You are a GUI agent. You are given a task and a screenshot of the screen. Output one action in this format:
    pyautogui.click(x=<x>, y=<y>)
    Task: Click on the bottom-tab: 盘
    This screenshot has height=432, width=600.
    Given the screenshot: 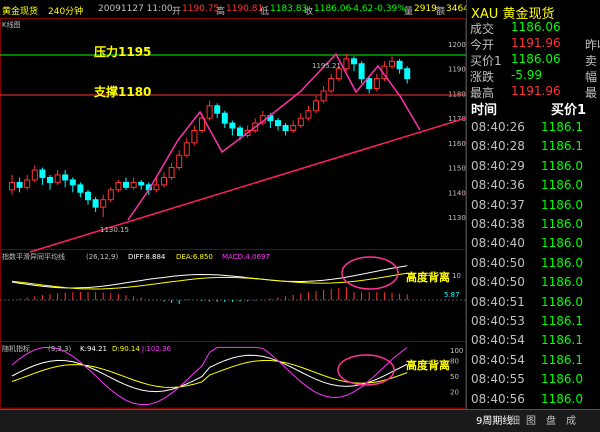 What is the action you would take?
    pyautogui.click(x=551, y=419)
    